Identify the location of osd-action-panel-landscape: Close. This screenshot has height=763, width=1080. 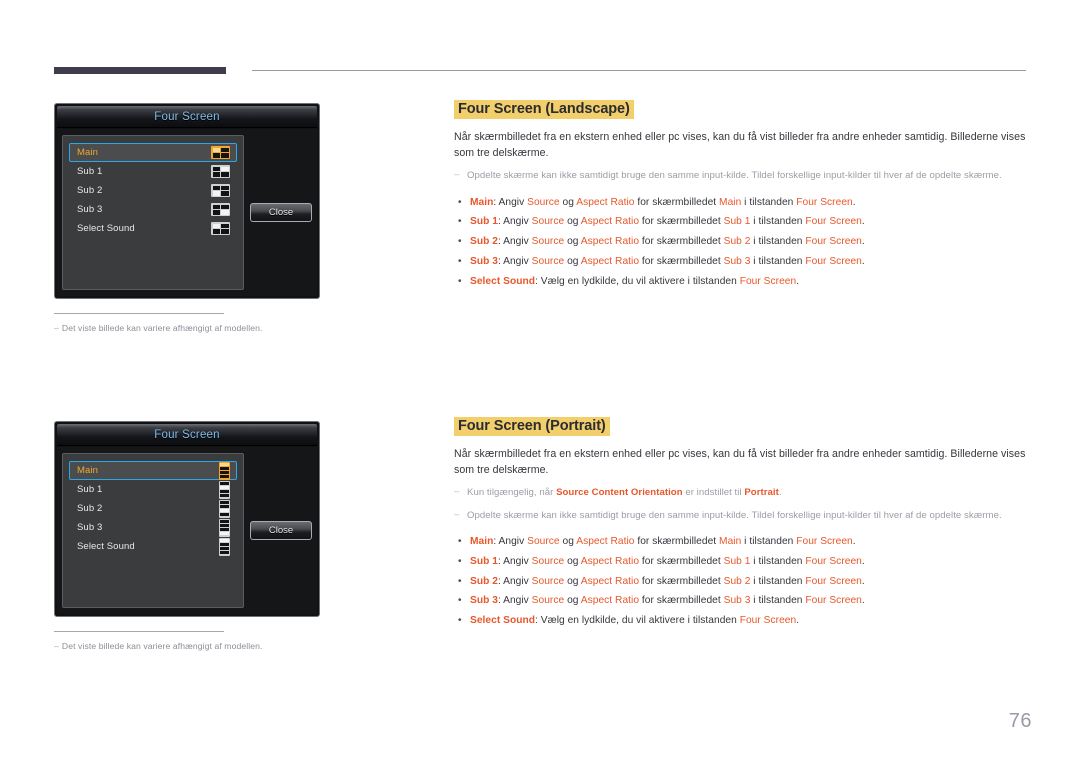
(281, 212).